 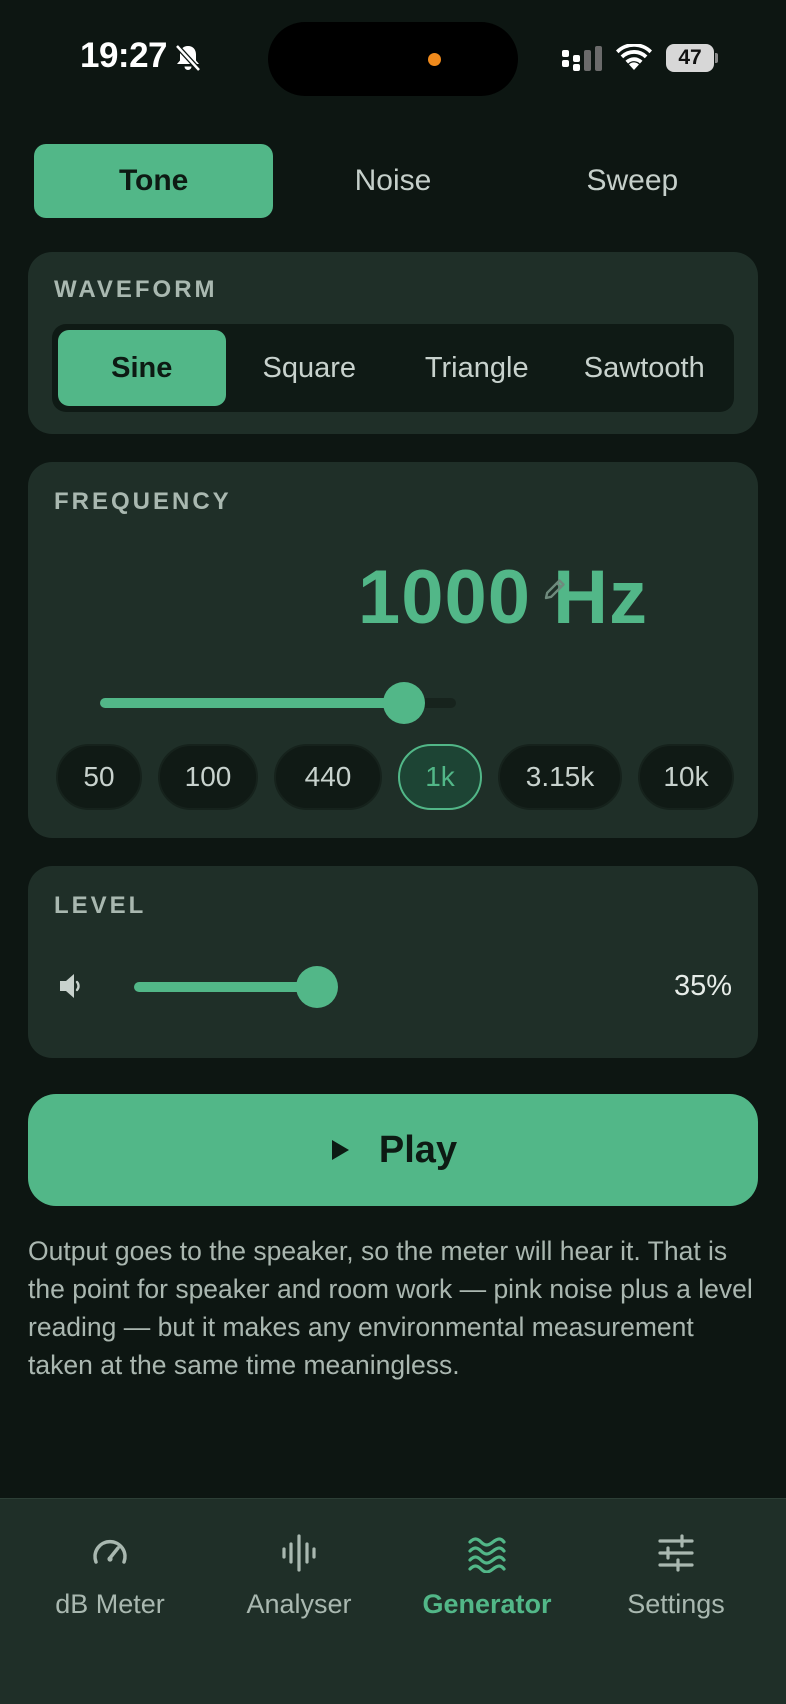 What do you see at coordinates (188, 58) in the screenshot?
I see `silent-bell-icon` at bounding box center [188, 58].